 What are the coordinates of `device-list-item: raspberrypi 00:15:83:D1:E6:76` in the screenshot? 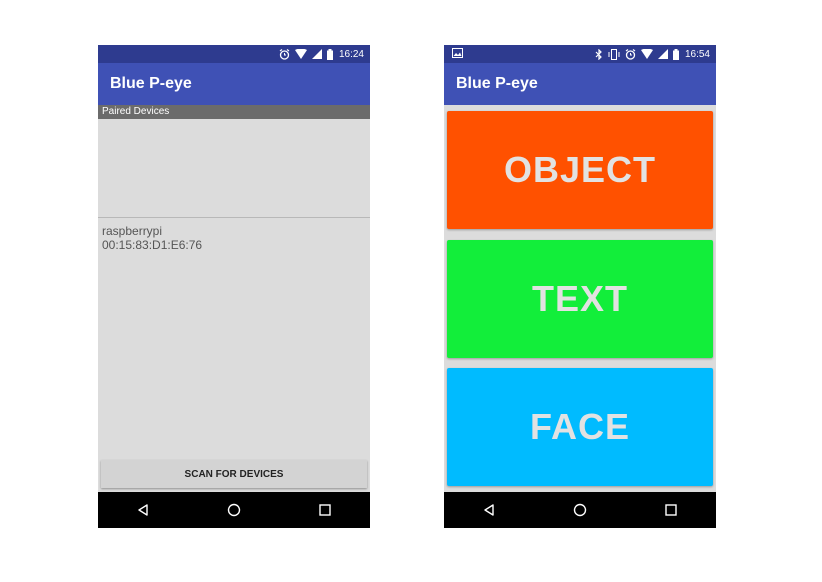 It's located at (152, 238).